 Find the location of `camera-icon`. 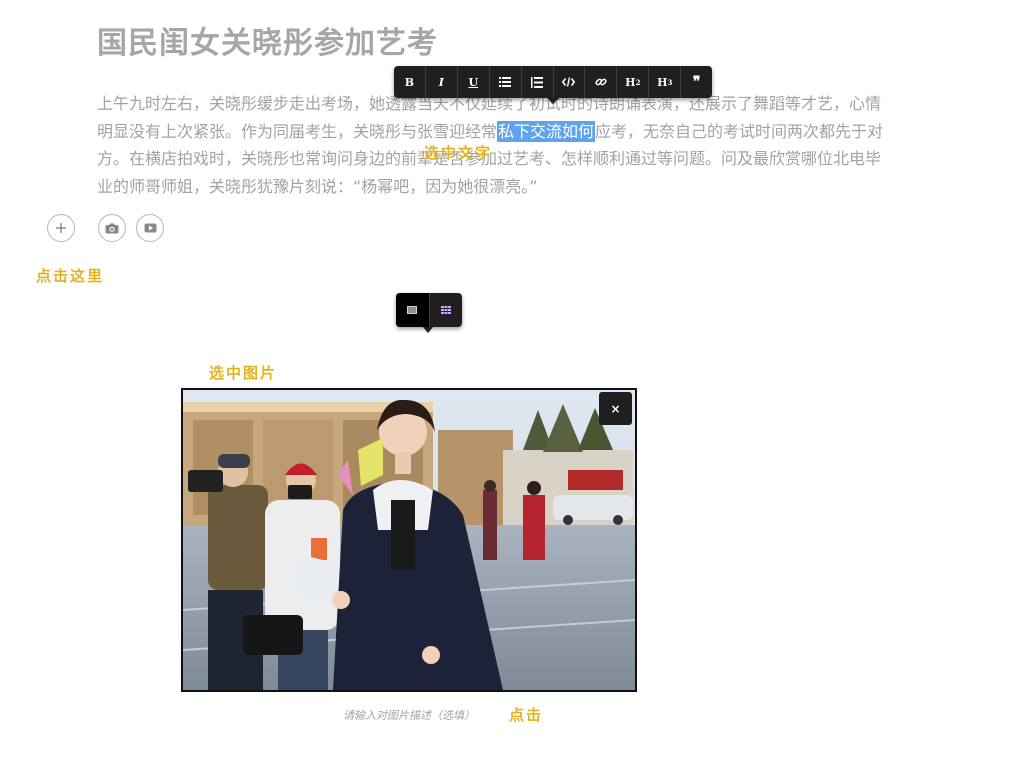

camera-icon is located at coordinates (112, 228).